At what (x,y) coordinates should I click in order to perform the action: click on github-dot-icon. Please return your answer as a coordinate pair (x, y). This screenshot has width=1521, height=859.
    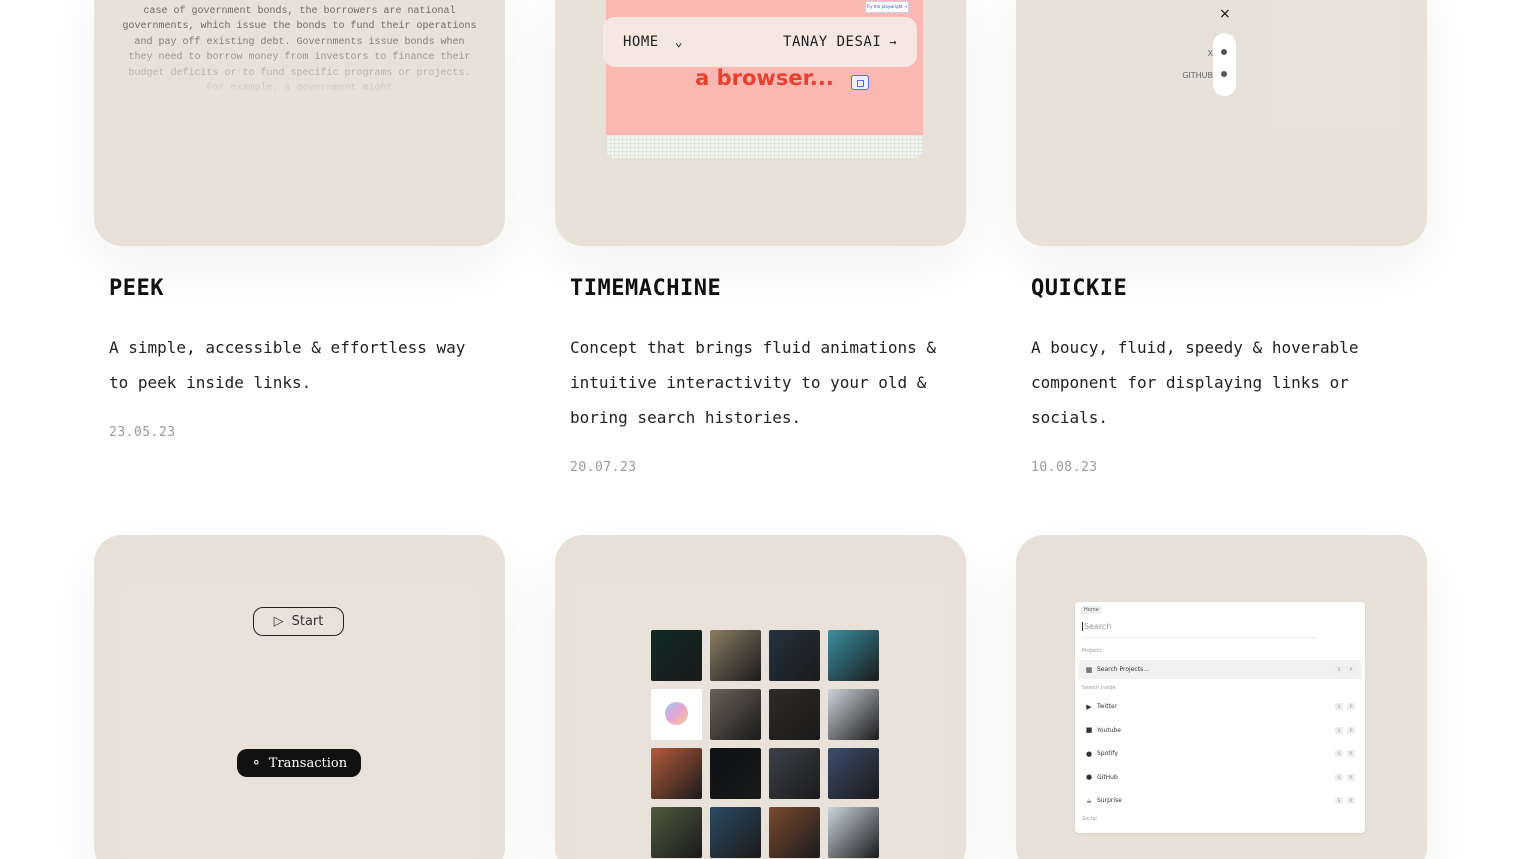
    Looking at the image, I should click on (1224, 74).